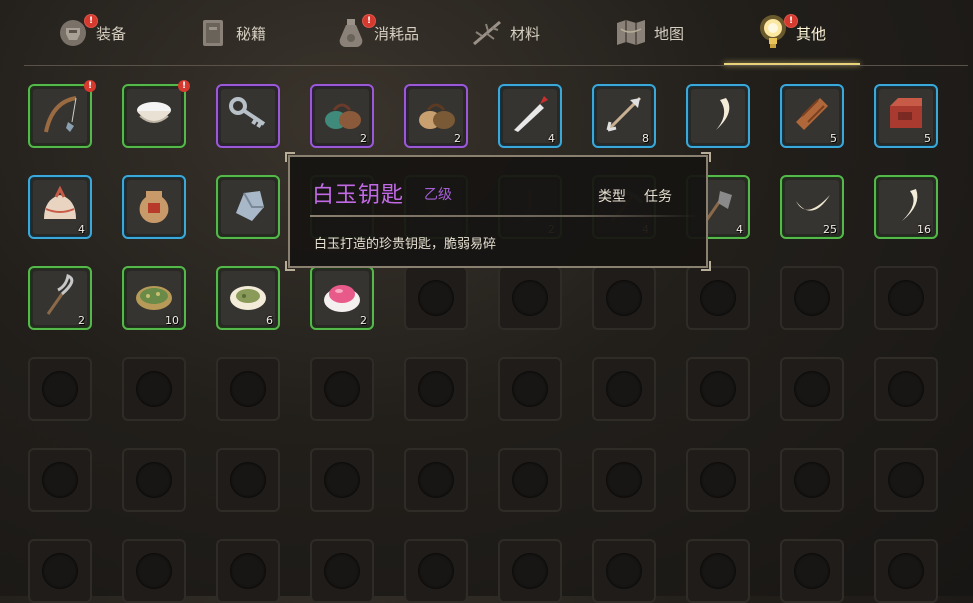  What do you see at coordinates (251, 33) in the screenshot?
I see `tab-label: 秘籍` at bounding box center [251, 33].